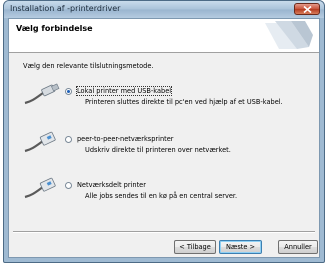  I want to click on next-button: Næste >, so click(240, 247).